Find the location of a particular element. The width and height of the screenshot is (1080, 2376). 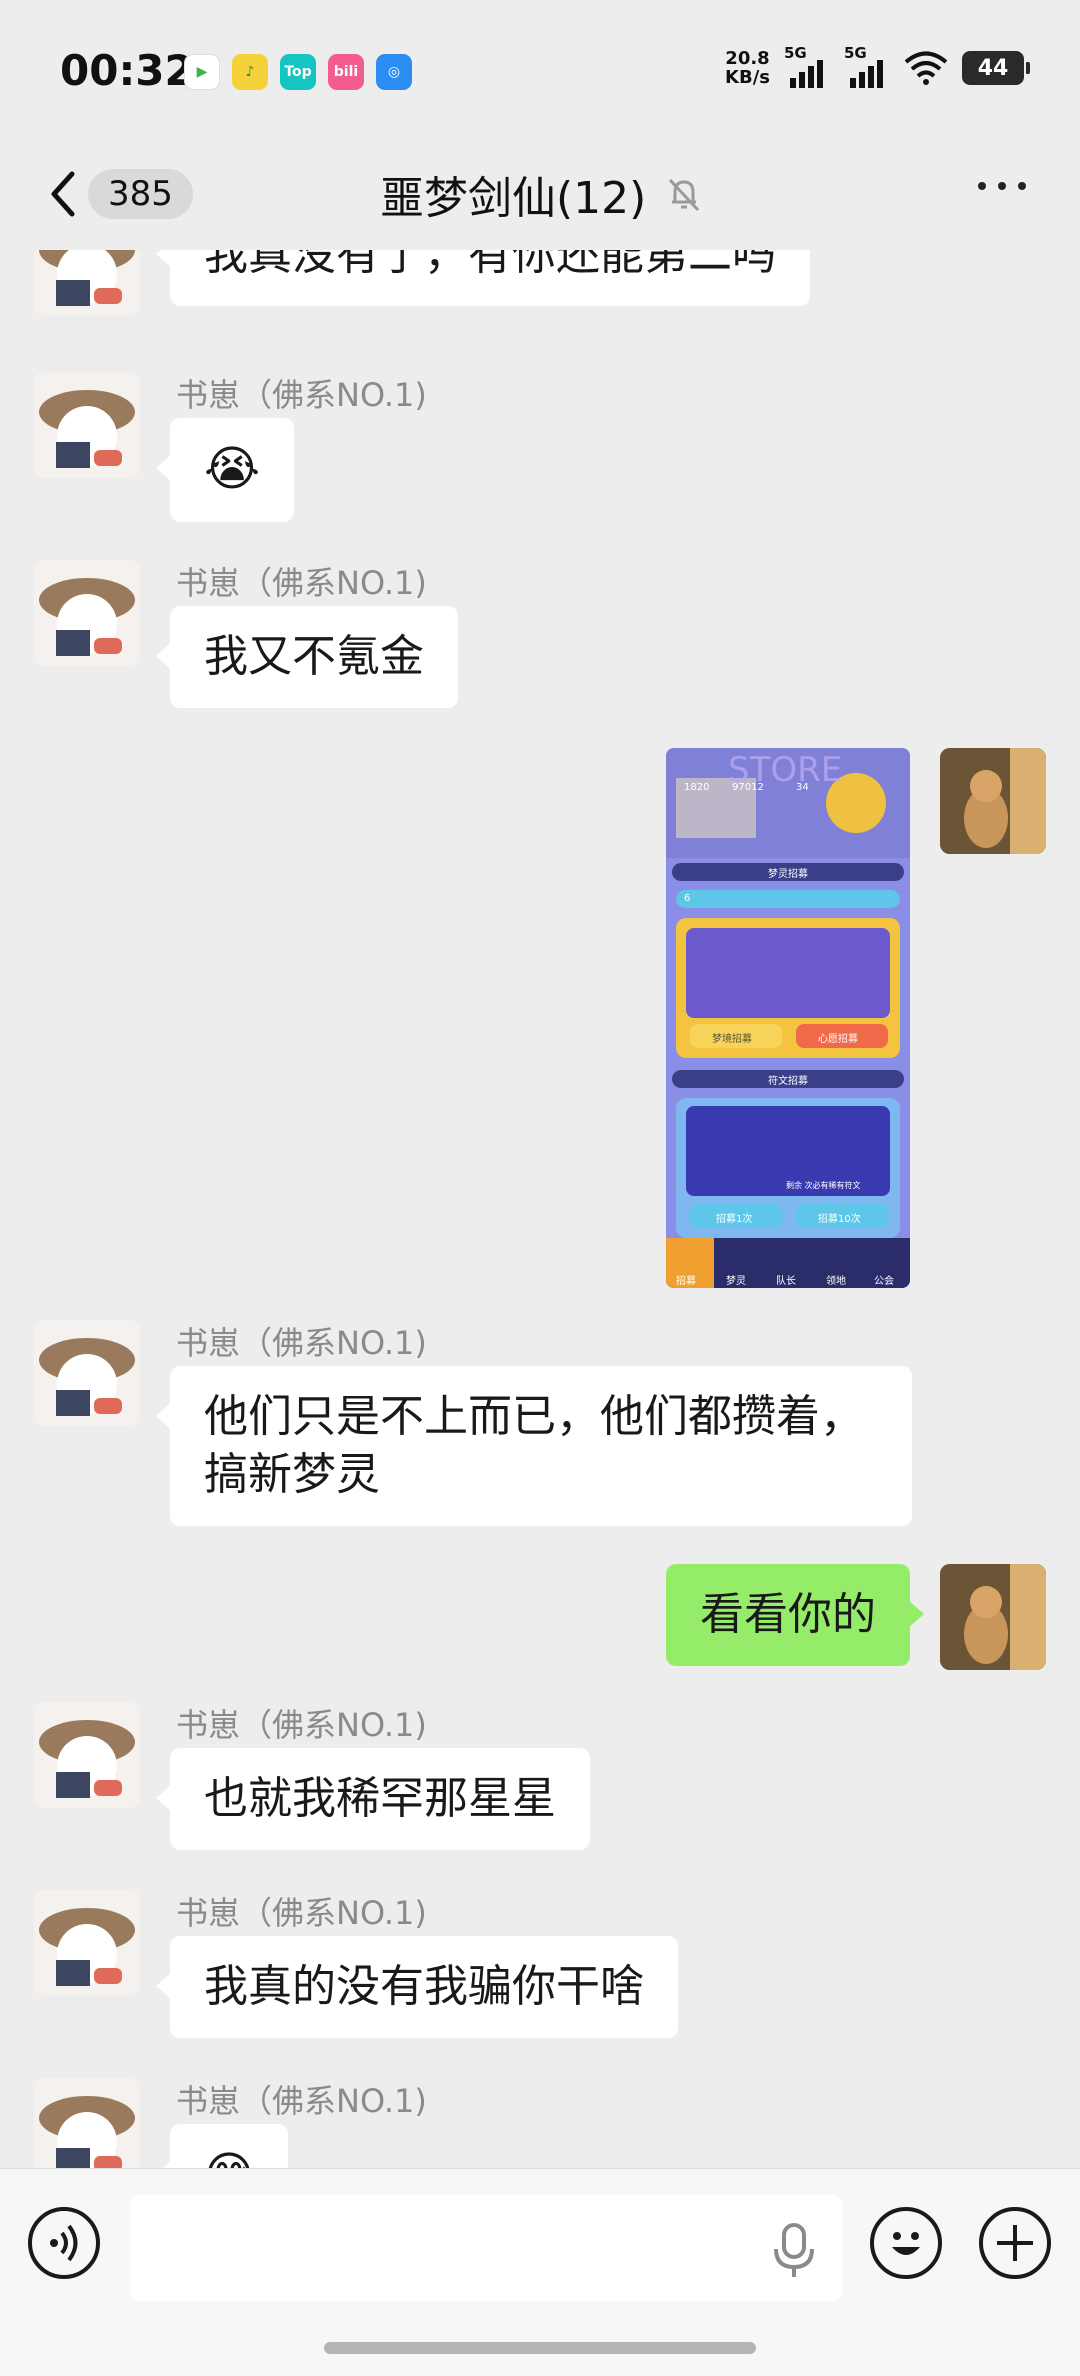

top-app-icon: Top is located at coordinates (298, 72).